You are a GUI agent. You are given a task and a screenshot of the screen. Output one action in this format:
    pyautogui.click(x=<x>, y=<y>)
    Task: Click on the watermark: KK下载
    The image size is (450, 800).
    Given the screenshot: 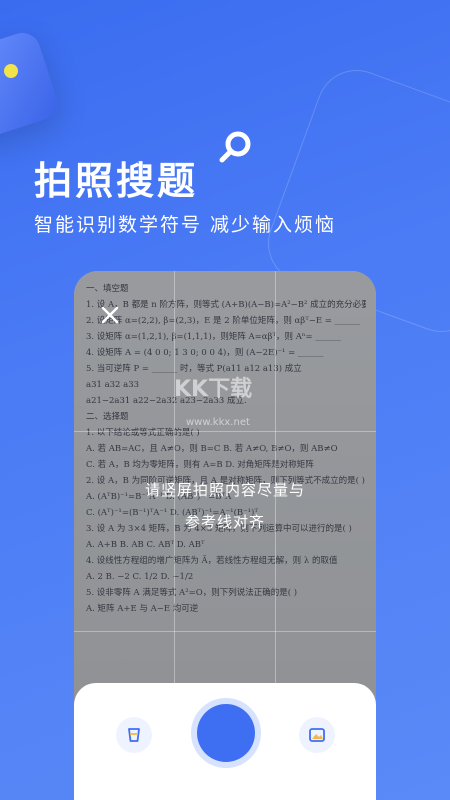 What is the action you would take?
    pyautogui.click(x=213, y=389)
    